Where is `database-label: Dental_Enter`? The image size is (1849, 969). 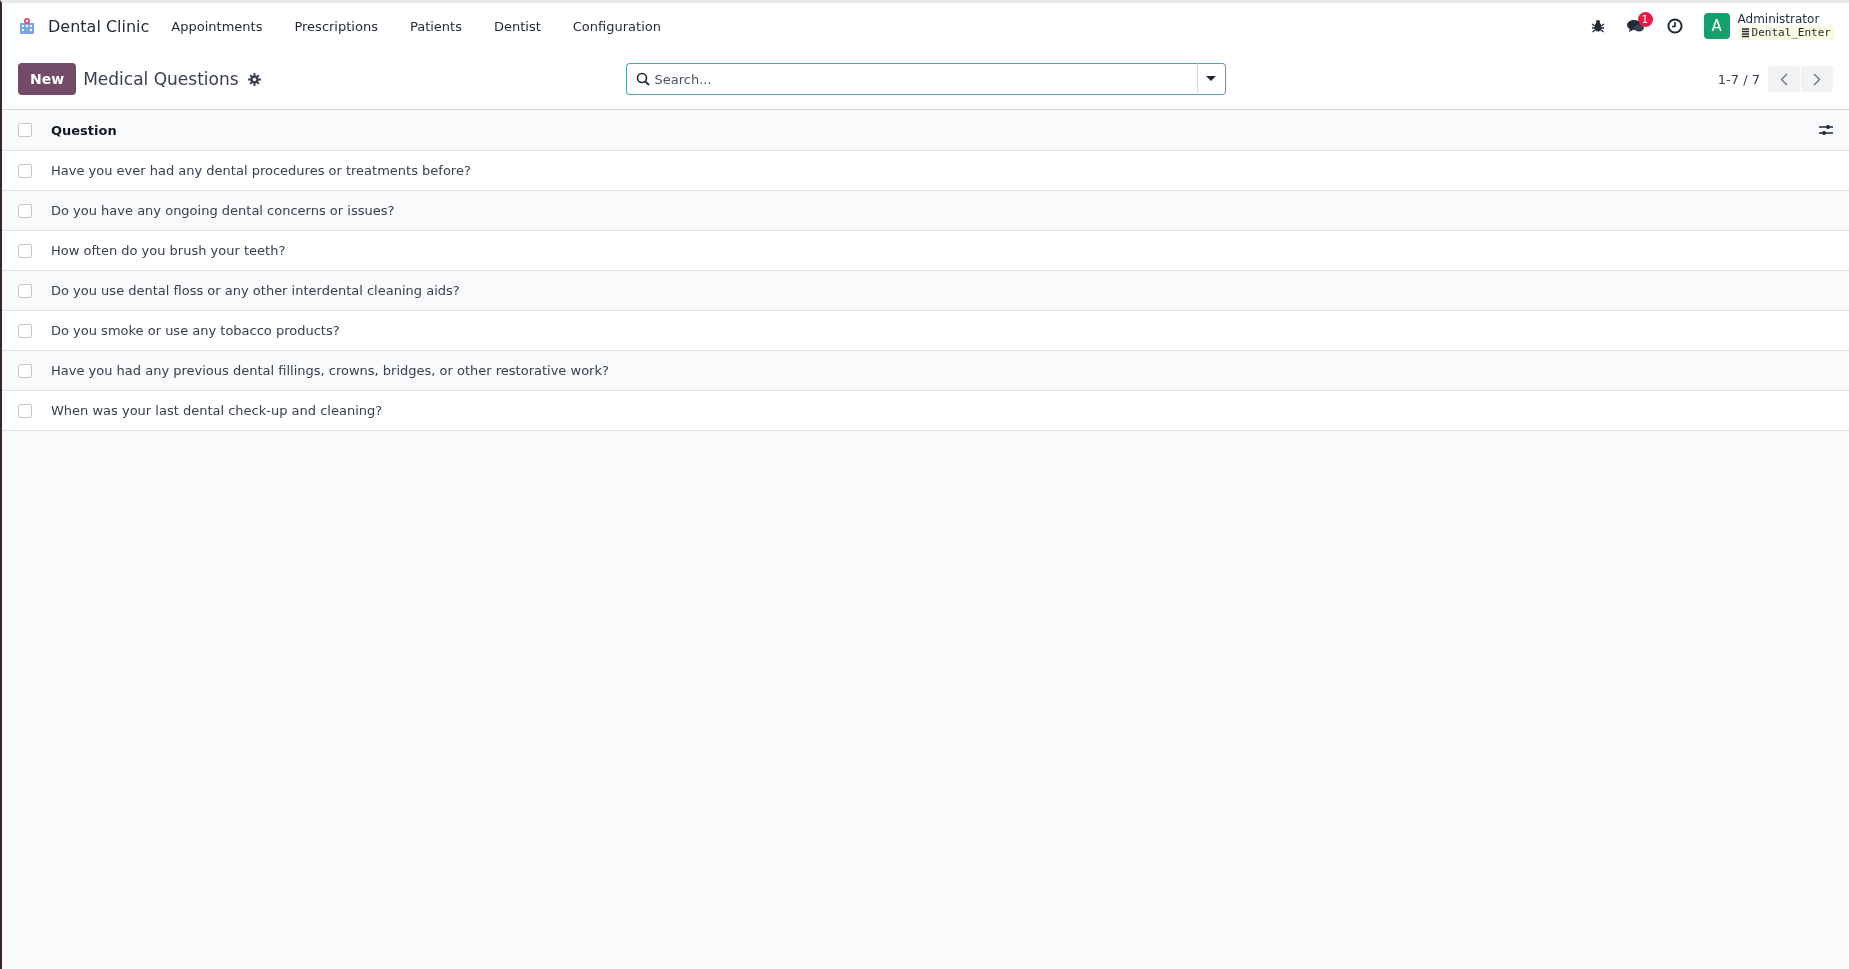
database-label: Dental_Enter is located at coordinates (1786, 33).